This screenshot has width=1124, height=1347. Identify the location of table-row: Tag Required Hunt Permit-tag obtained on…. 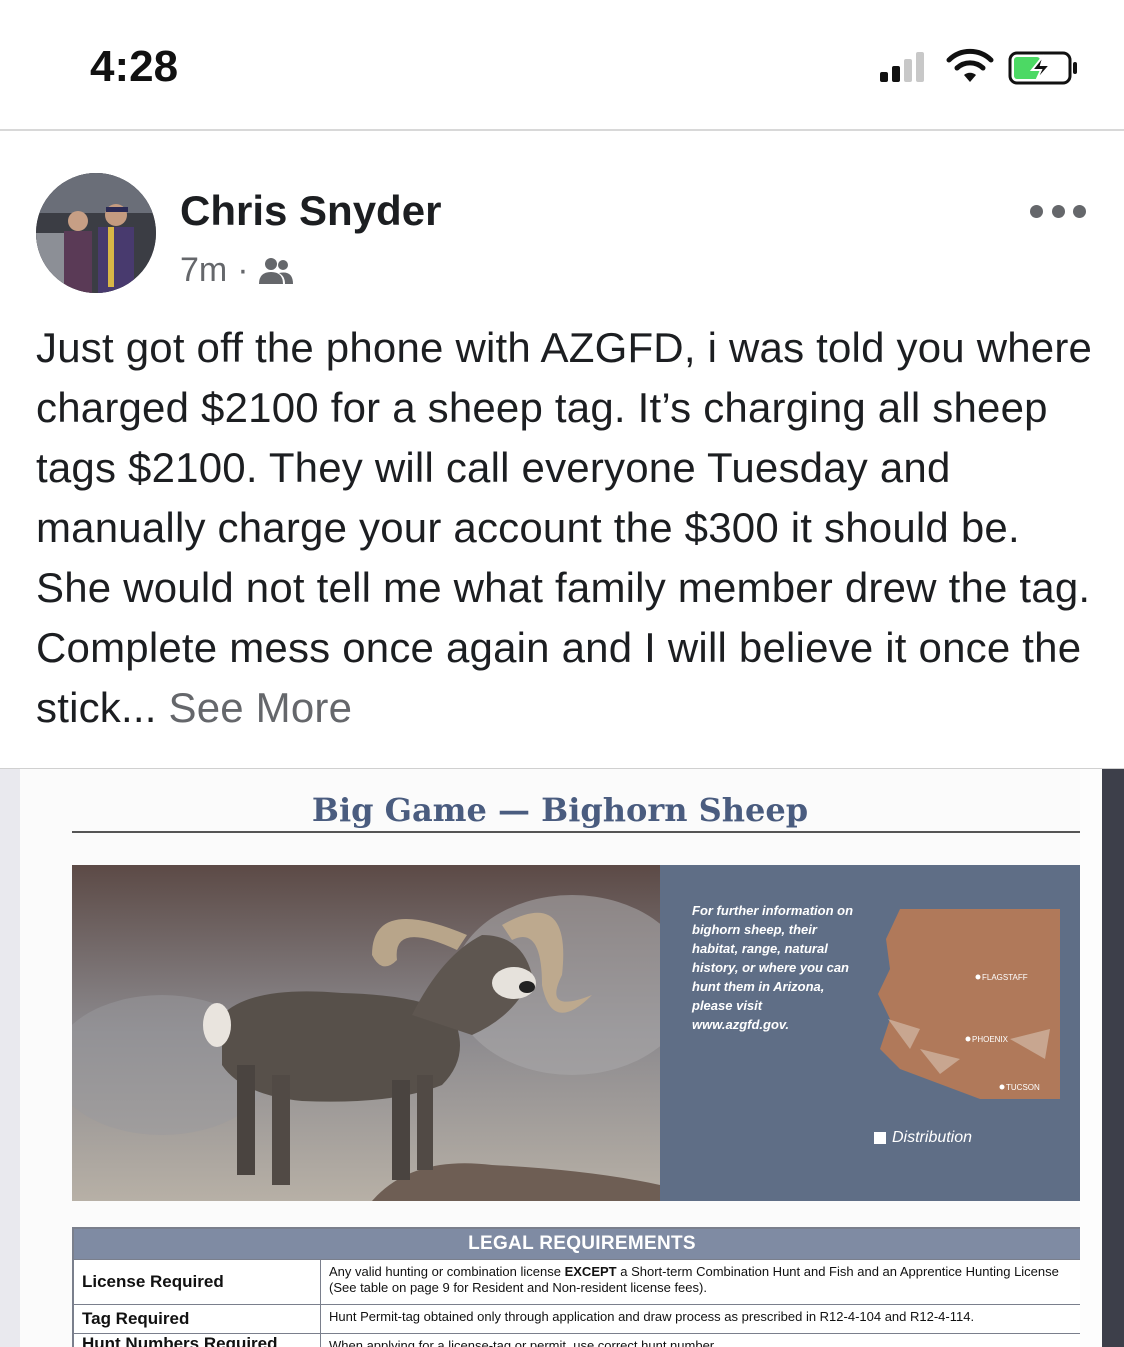
(582, 1318).